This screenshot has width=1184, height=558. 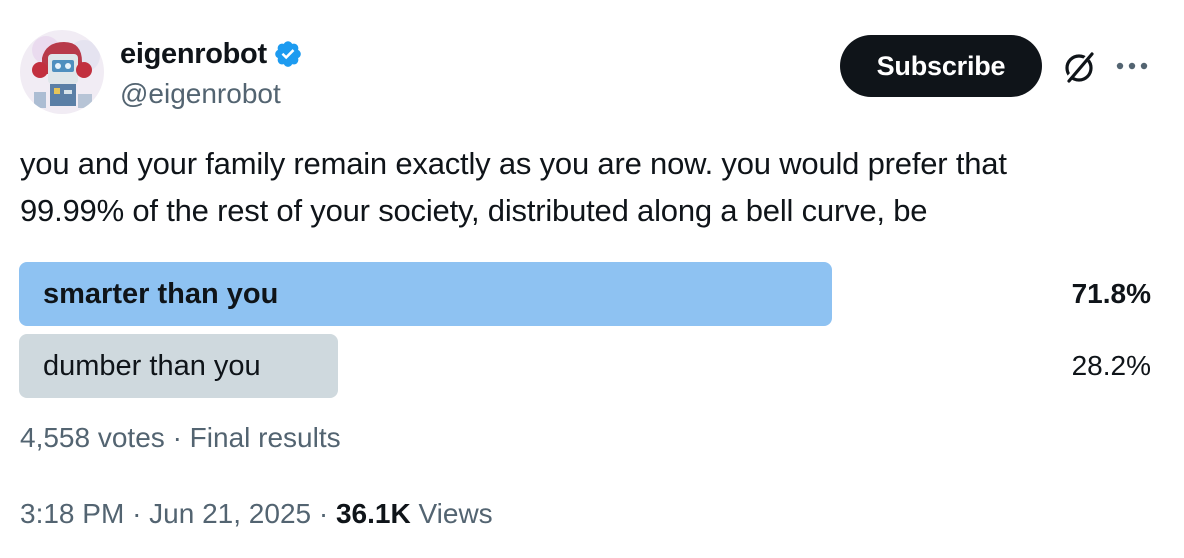 I want to click on handle: @eigenrobot, so click(x=211, y=94).